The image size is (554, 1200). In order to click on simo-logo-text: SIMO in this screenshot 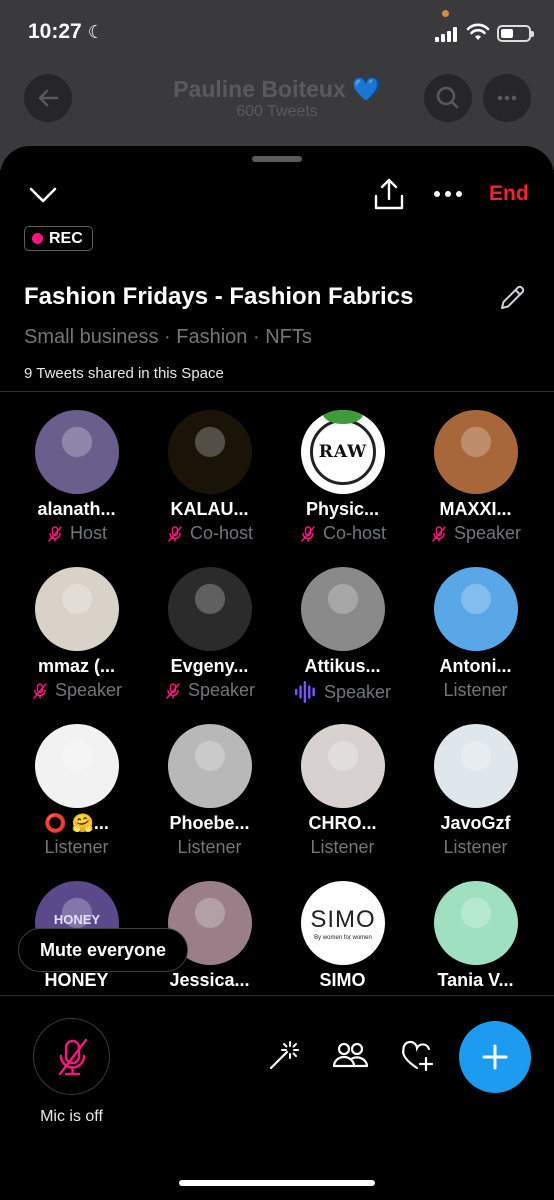, I will do `click(343, 919)`.